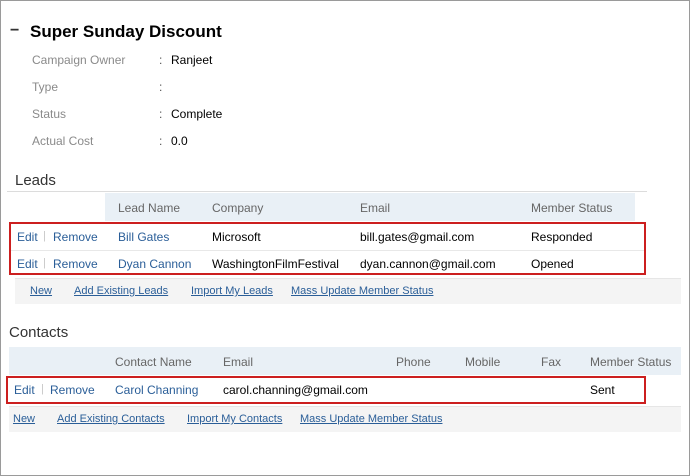 The width and height of the screenshot is (690, 476). Describe the element at coordinates (35, 180) in the screenshot. I see `leads-section-heading: Leads` at that location.